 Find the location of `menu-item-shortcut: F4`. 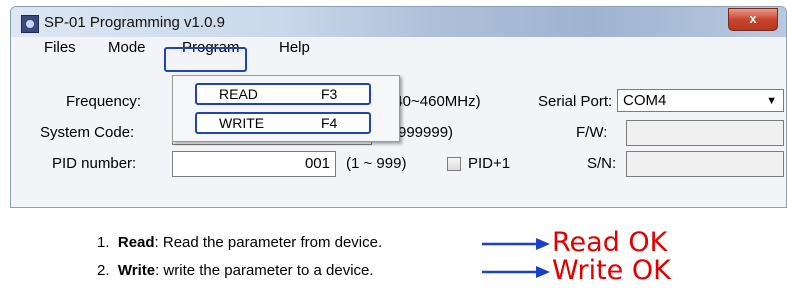

menu-item-shortcut: F4 is located at coordinates (329, 123).